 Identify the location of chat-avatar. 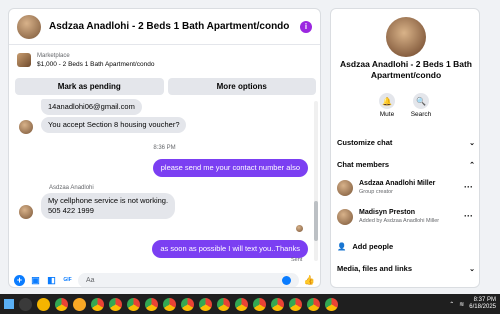
(29, 26).